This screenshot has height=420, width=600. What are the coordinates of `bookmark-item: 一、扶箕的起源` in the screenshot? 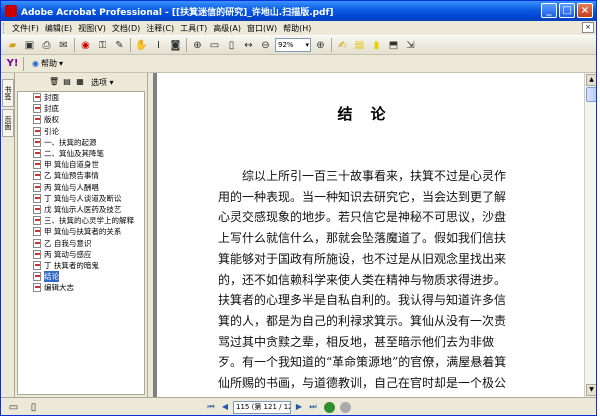 It's located at (81, 142).